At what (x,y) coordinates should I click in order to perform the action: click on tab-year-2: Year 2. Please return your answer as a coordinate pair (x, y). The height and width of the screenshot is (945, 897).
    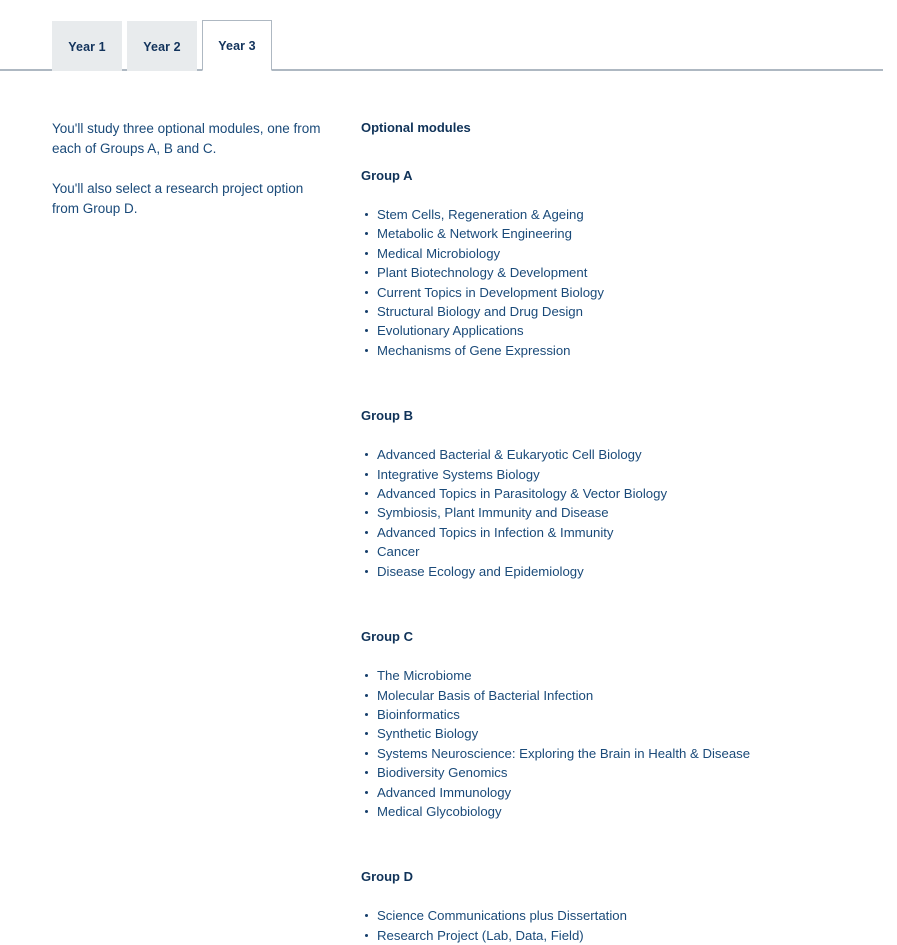
    Looking at the image, I should click on (162, 46).